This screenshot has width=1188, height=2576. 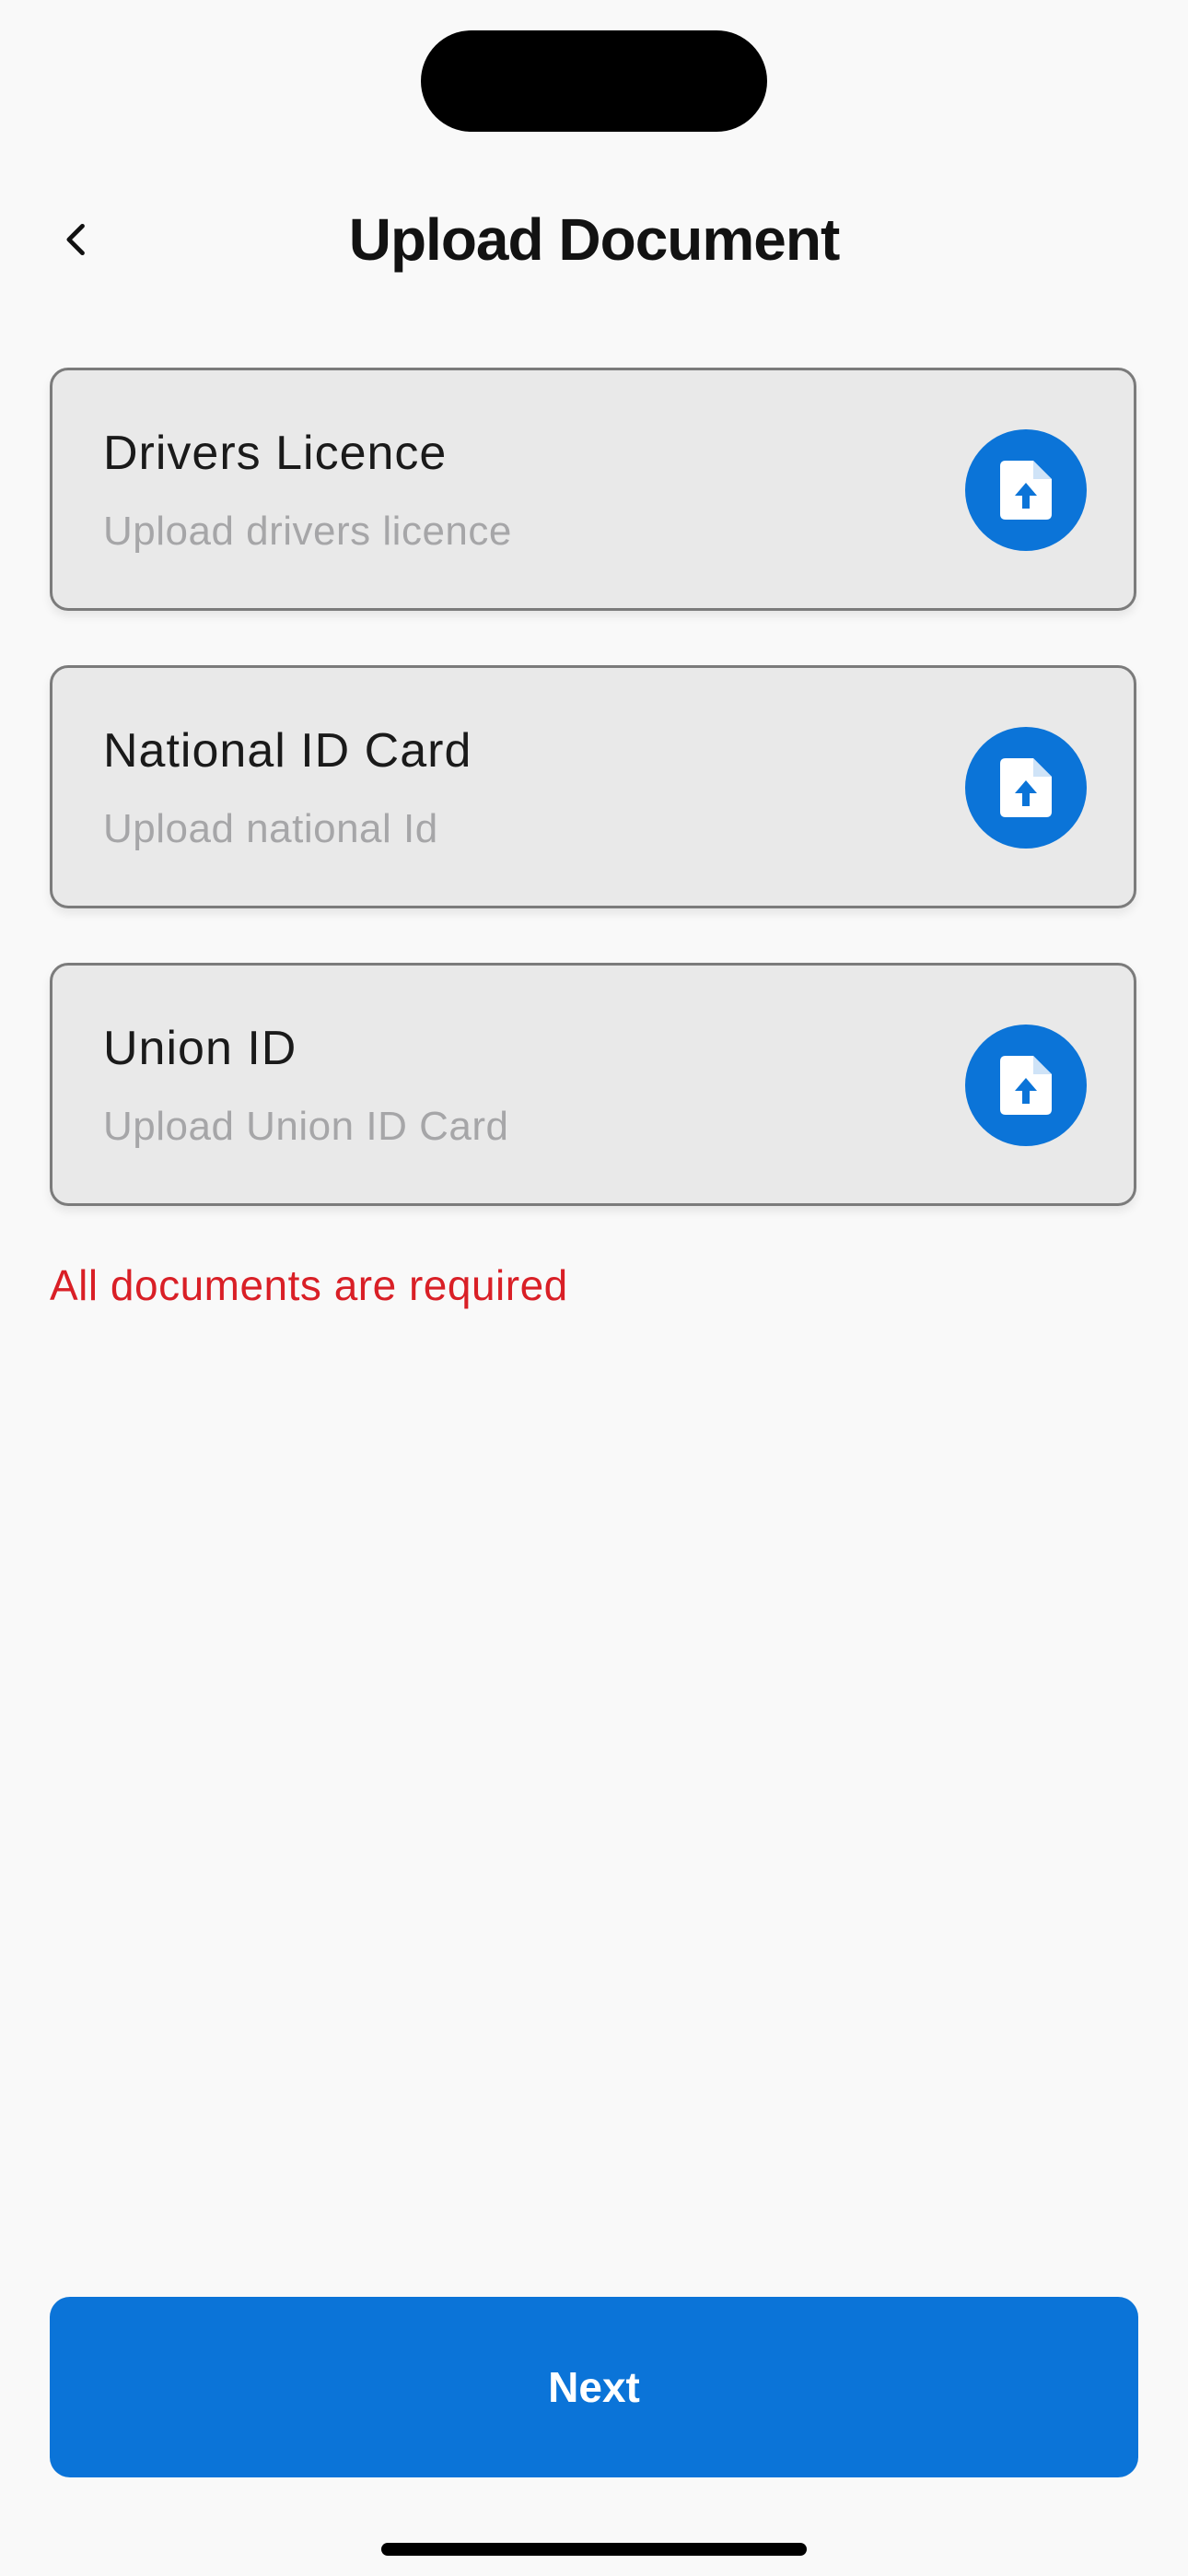 I want to click on home-indicator, so click(x=594, y=2549).